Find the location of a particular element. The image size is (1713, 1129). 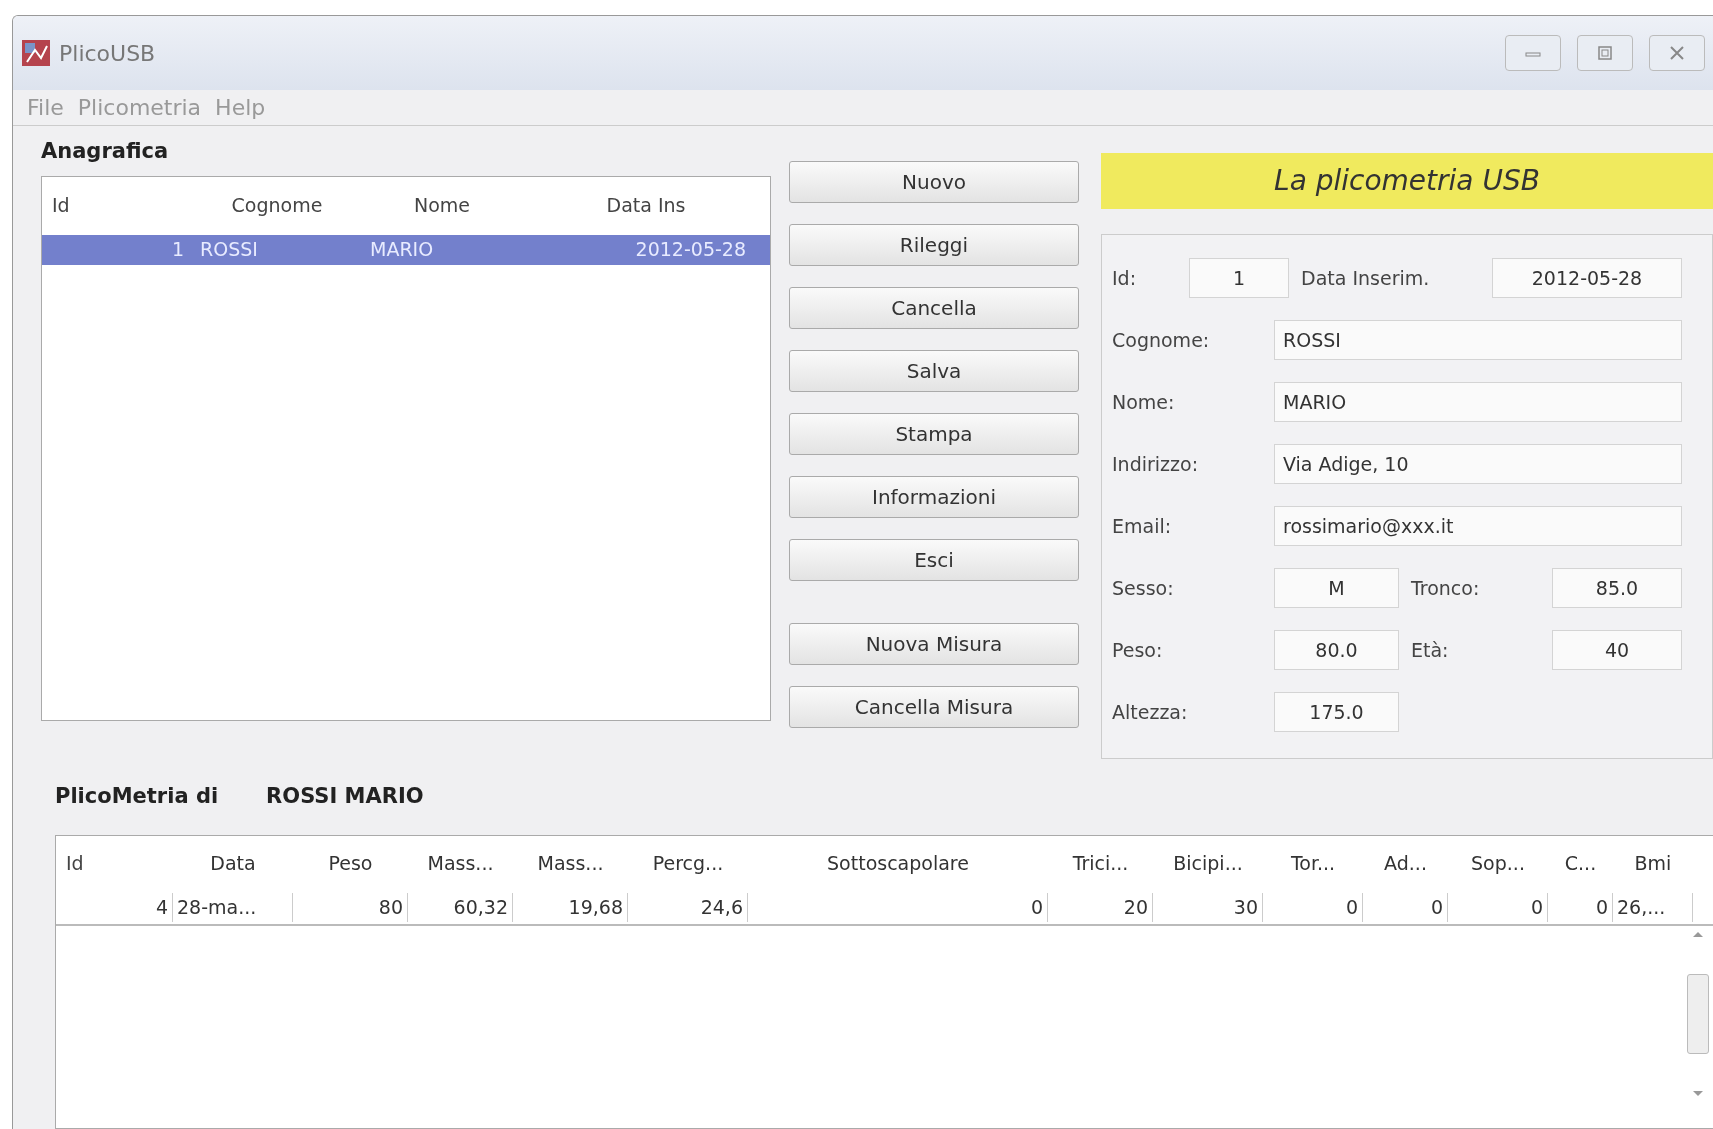

input-field: 2012-05-28 is located at coordinates (1587, 278).